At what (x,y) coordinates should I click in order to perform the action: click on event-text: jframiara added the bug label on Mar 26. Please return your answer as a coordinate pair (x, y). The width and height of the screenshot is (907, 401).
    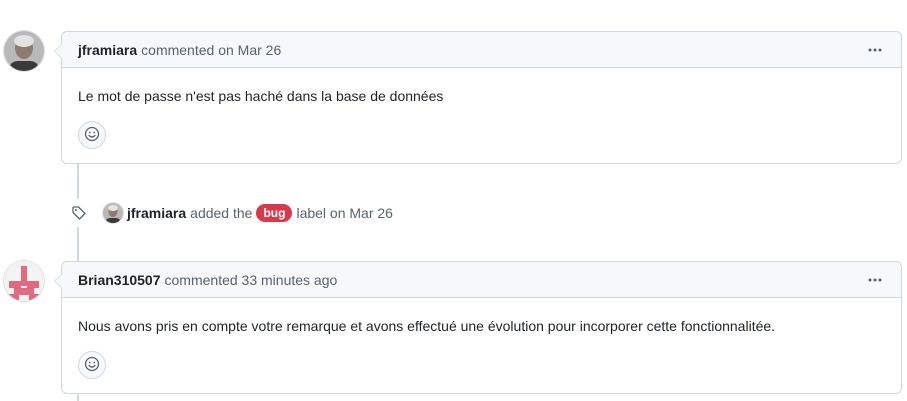
    Looking at the image, I should click on (260, 213).